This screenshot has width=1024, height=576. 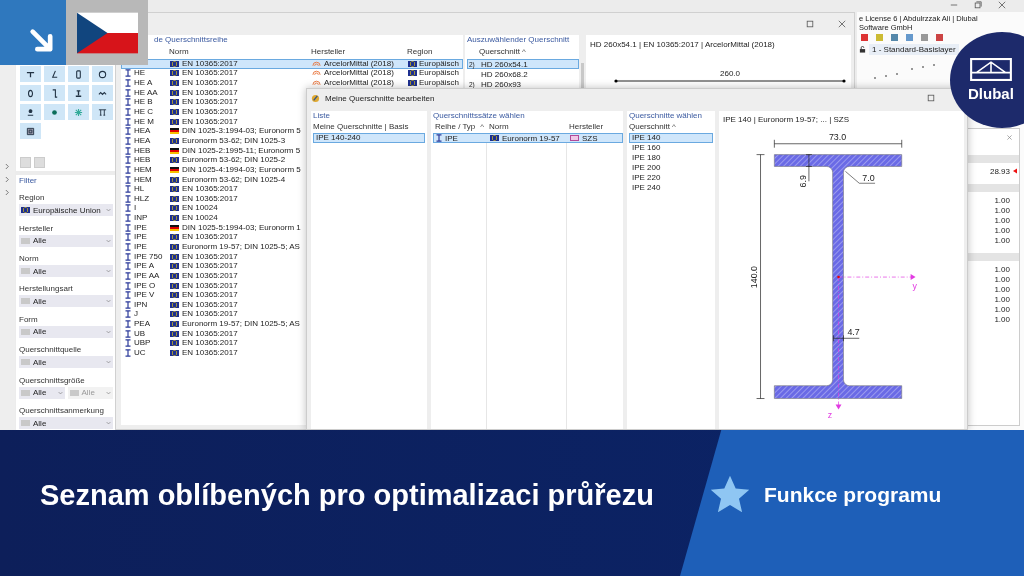 I want to click on list-item: IPE 140-240, so click(x=369, y=138).